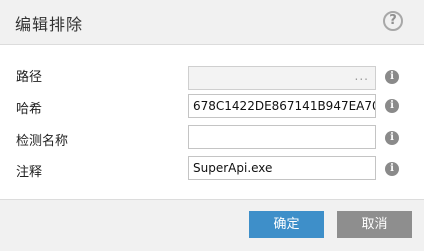  Describe the element at coordinates (374, 224) in the screenshot. I see `cancel-button: 取消` at that location.